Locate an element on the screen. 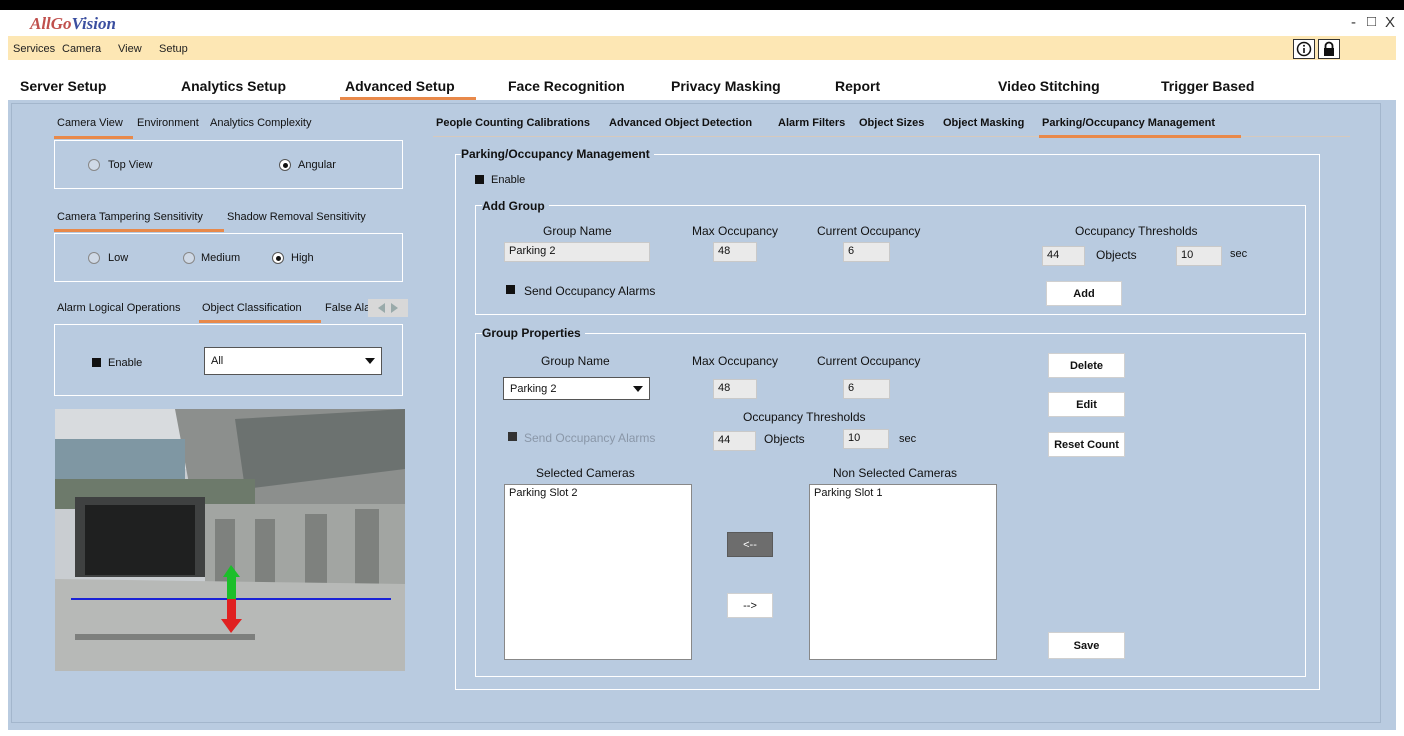  menu-services: Services is located at coordinates (34, 49).